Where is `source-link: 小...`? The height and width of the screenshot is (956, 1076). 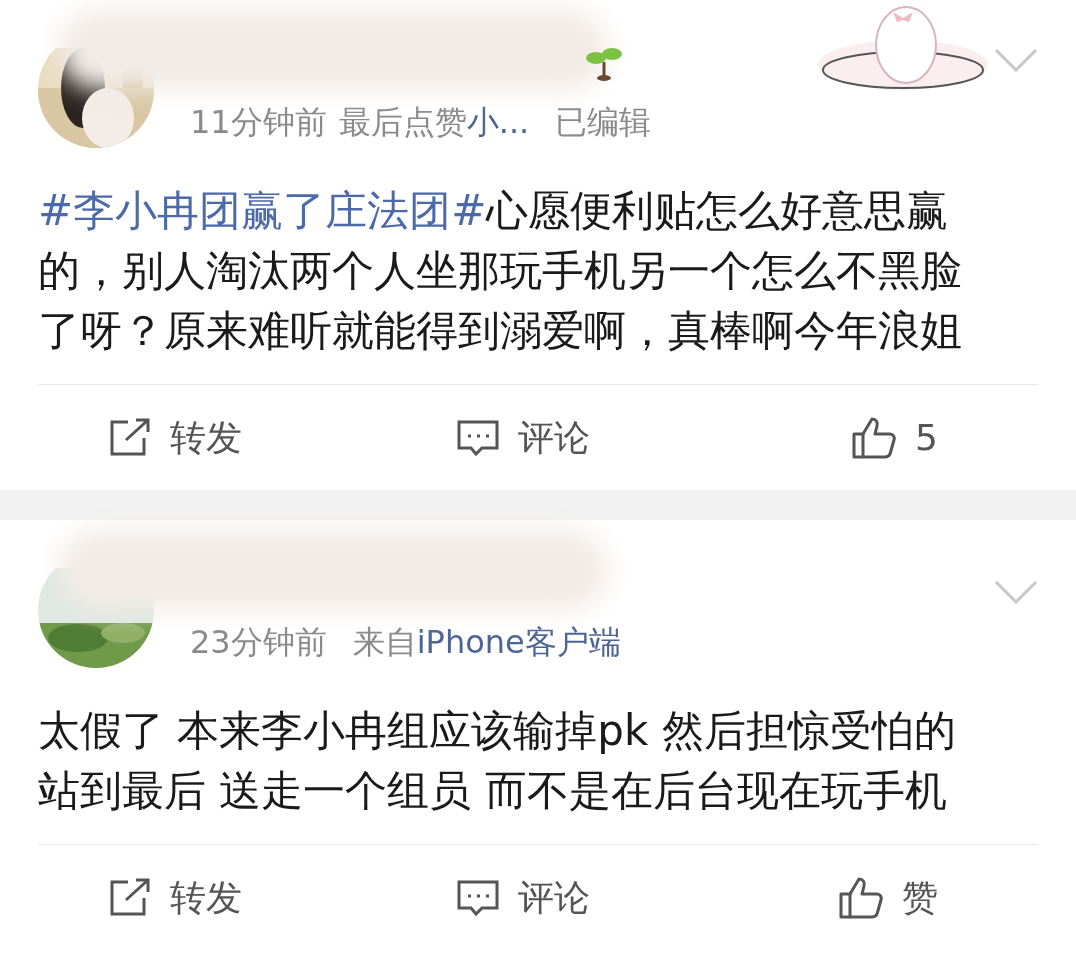
source-link: 小... is located at coordinates (498, 122).